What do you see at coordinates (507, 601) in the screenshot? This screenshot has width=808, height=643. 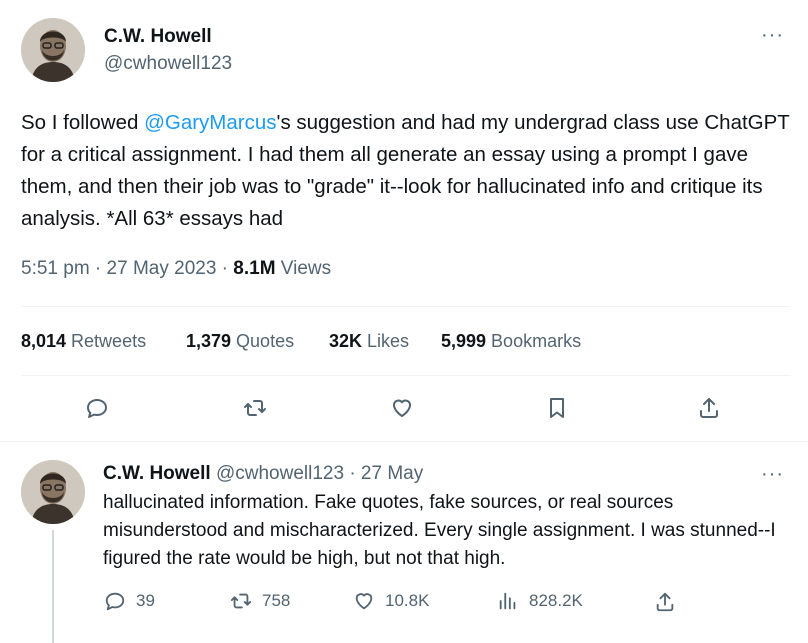 I see `views-icon` at bounding box center [507, 601].